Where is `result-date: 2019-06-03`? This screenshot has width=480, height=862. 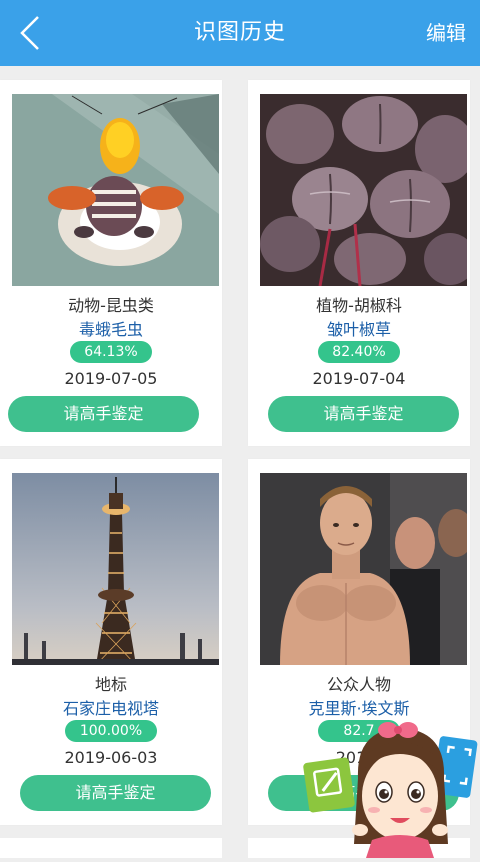 result-date: 2019-06-03 is located at coordinates (111, 757).